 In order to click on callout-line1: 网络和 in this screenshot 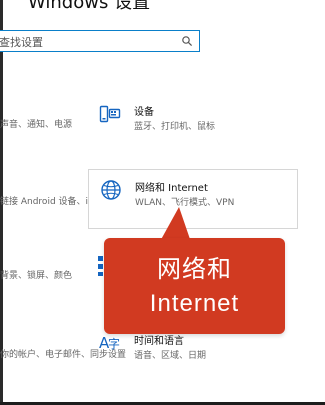, I will do `click(194, 269)`.